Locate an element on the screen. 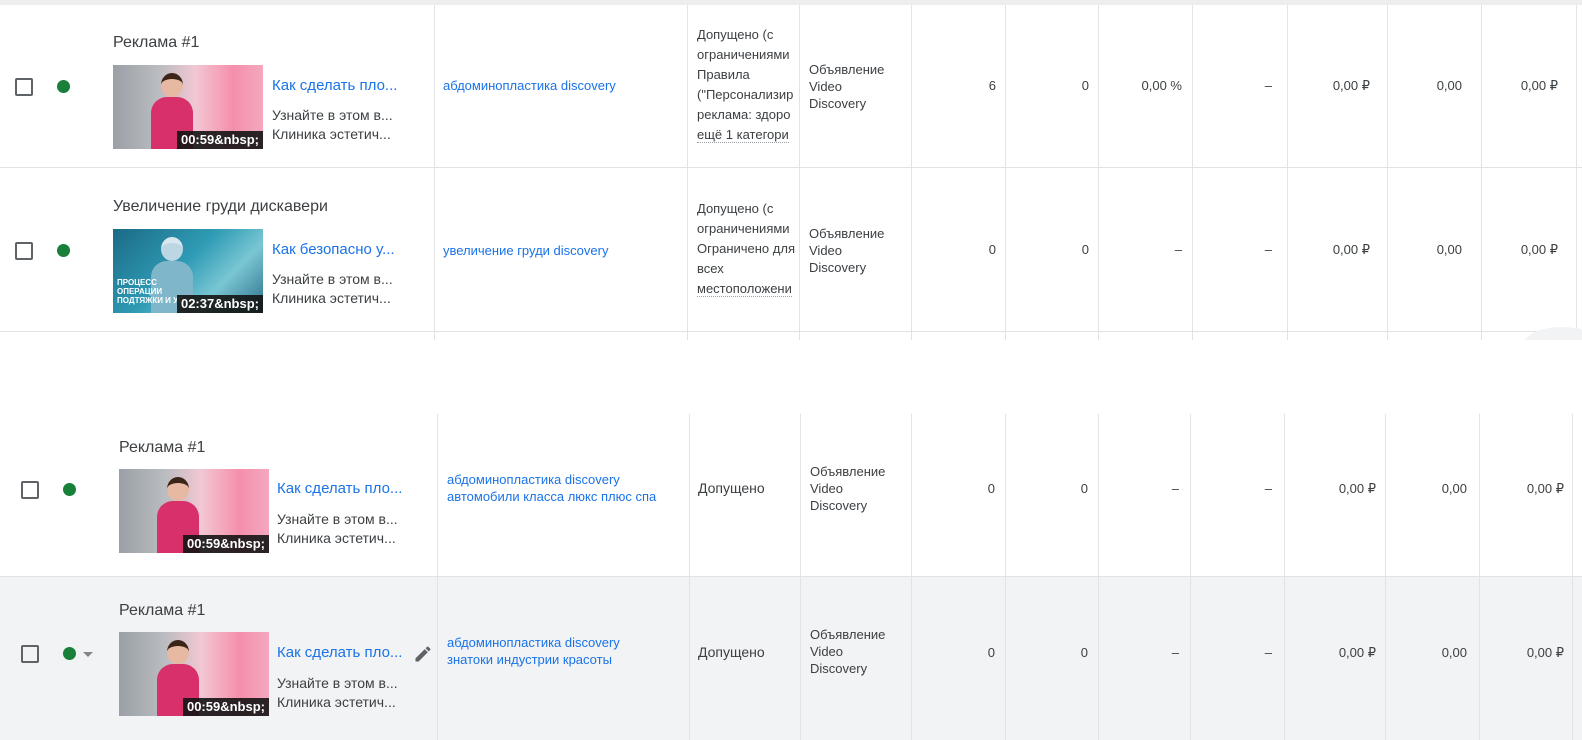 This screenshot has height=740, width=1582. status-line: местоположени is located at coordinates (744, 289).